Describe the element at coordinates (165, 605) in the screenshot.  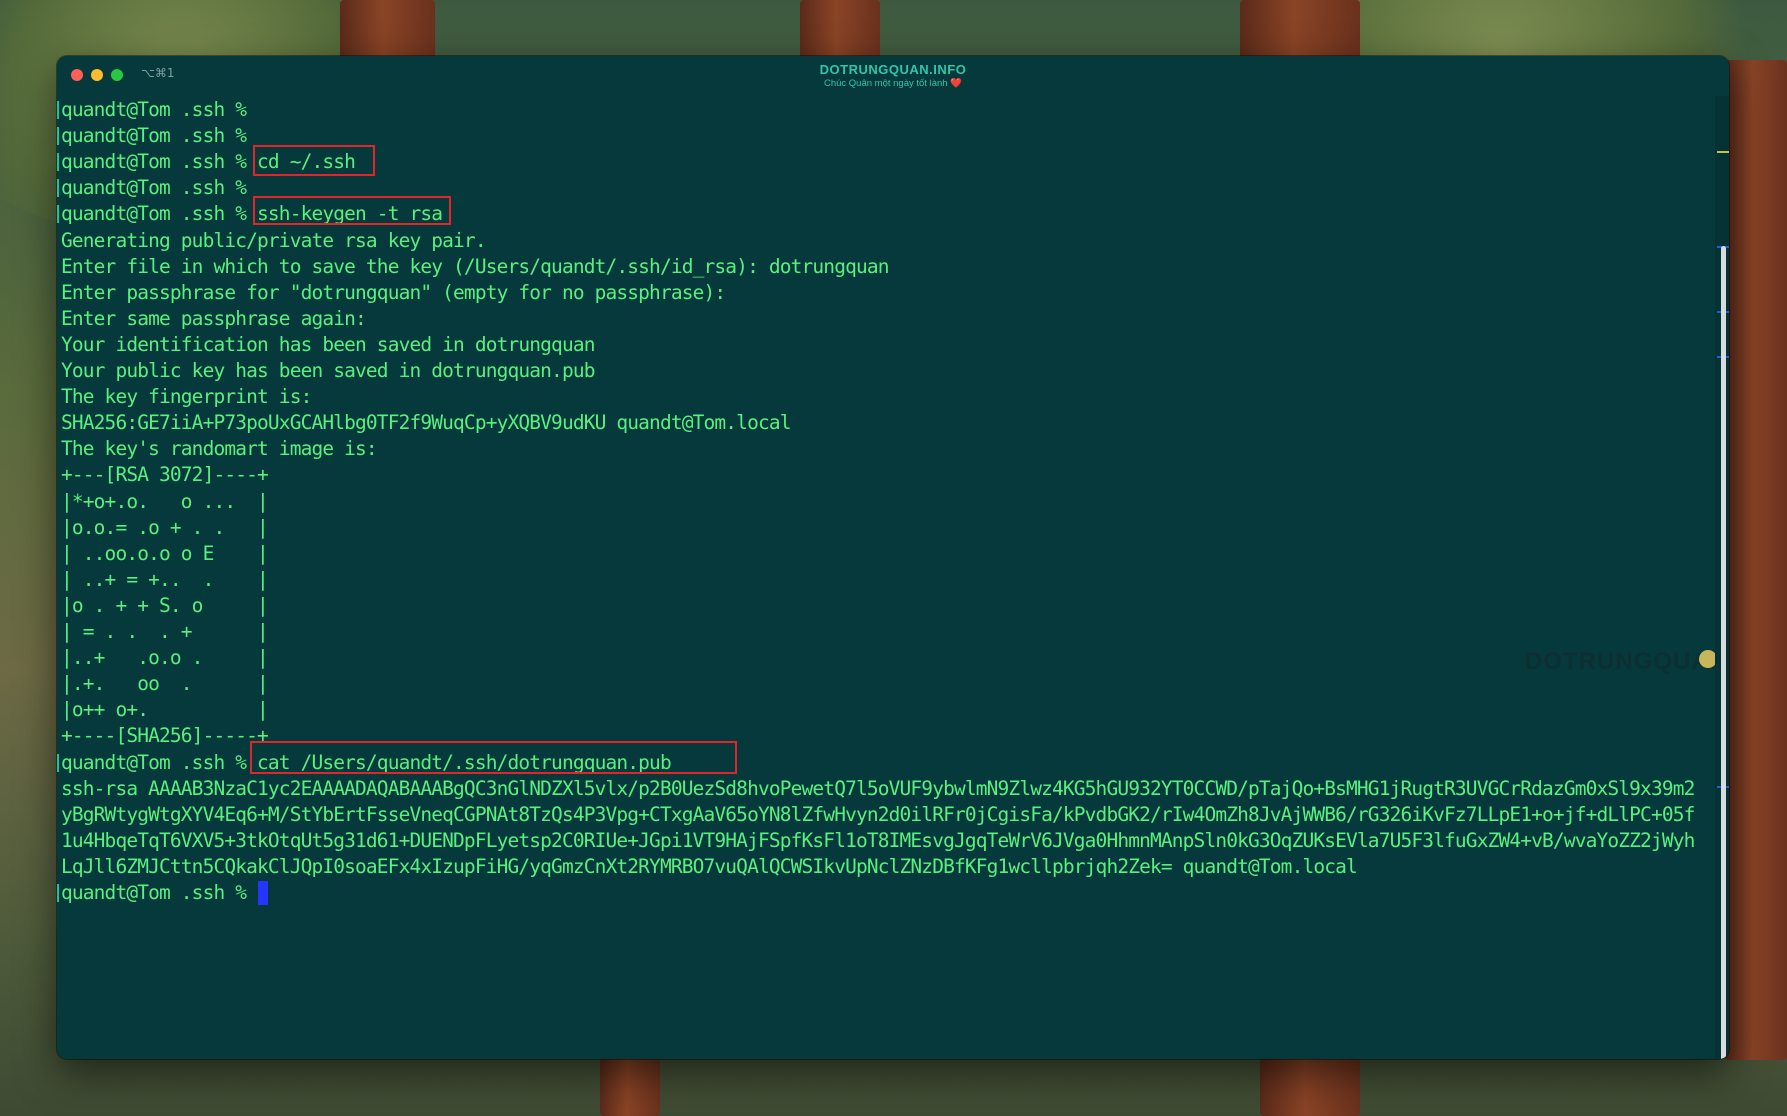
I see `terminal-line: |o . + + S. o |` at that location.